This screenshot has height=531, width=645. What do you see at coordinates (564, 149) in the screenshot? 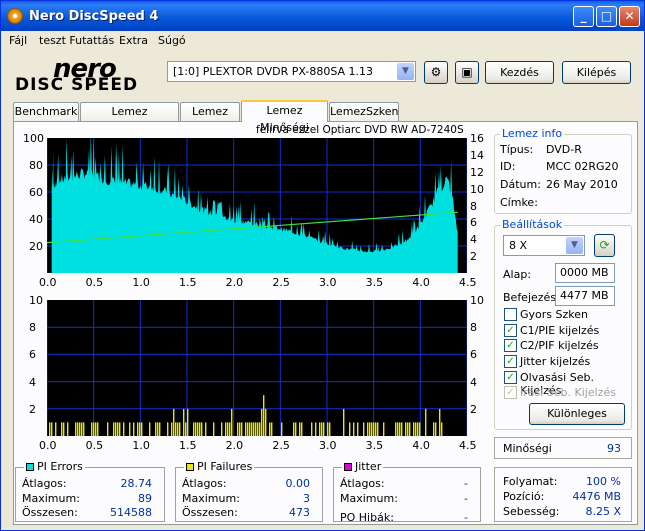
I see `disc-type-value: DVD-R` at bounding box center [564, 149].